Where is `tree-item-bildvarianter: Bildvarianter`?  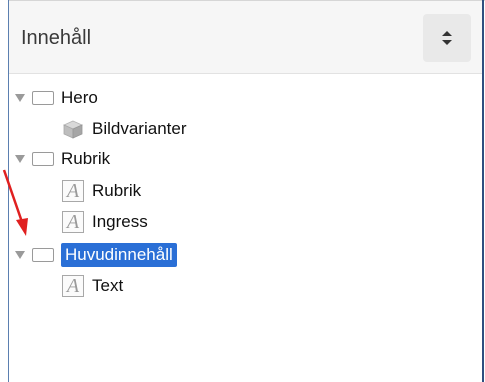 tree-item-bildvarianter: Bildvarianter is located at coordinates (124, 129).